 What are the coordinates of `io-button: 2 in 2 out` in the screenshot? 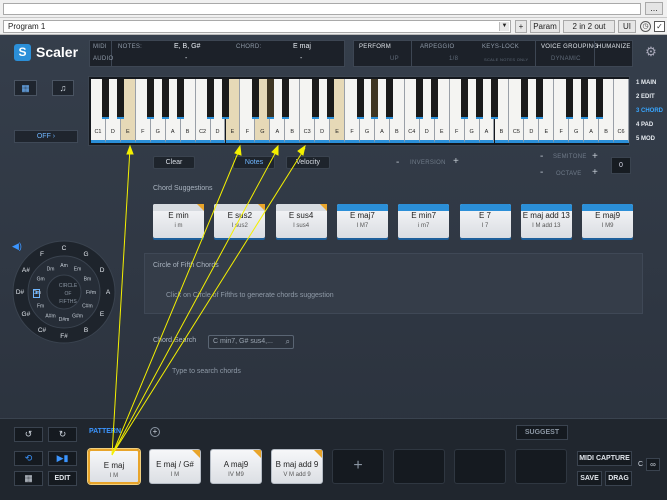 It's located at (589, 26).